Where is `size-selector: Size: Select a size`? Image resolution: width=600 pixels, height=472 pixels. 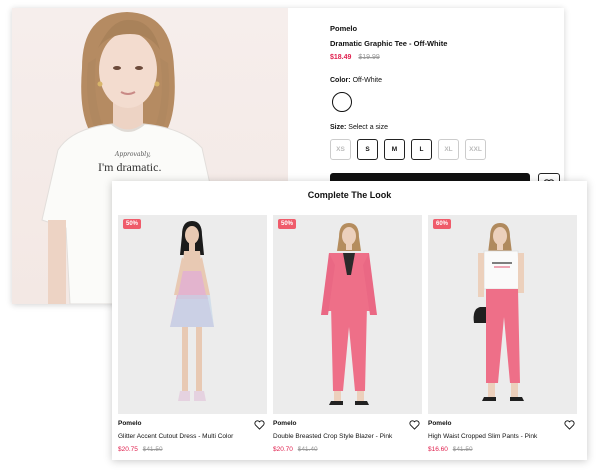 size-selector: Size: Select a size is located at coordinates (445, 127).